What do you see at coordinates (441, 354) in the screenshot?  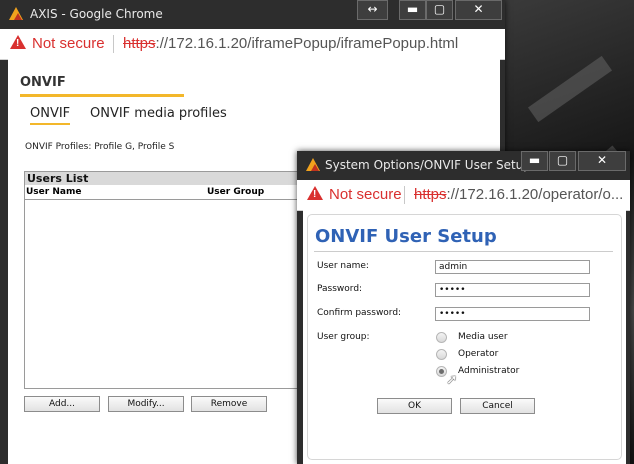 I see `radio-operator` at bounding box center [441, 354].